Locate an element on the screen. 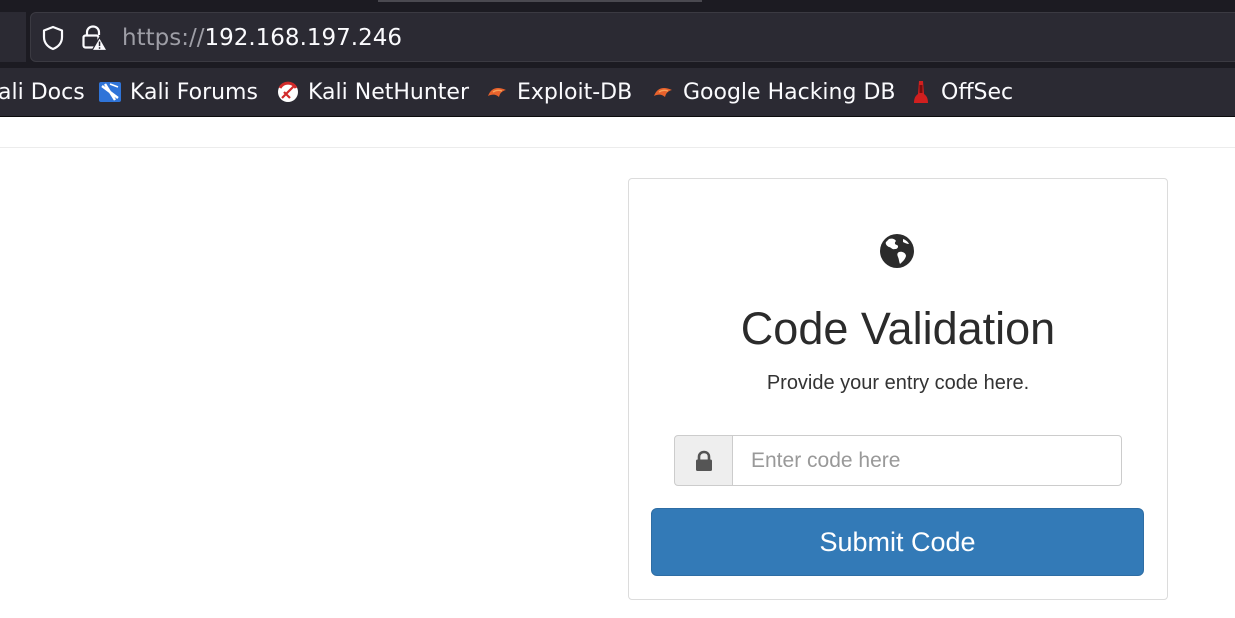 The width and height of the screenshot is (1235, 618). bookmark-label: Exploit-DB is located at coordinates (575, 92).